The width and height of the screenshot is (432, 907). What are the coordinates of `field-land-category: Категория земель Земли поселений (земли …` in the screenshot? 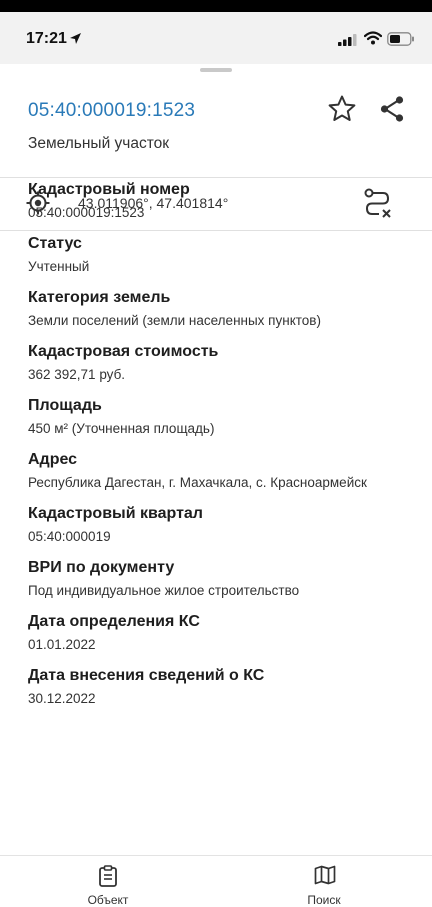 It's located at (223, 309).